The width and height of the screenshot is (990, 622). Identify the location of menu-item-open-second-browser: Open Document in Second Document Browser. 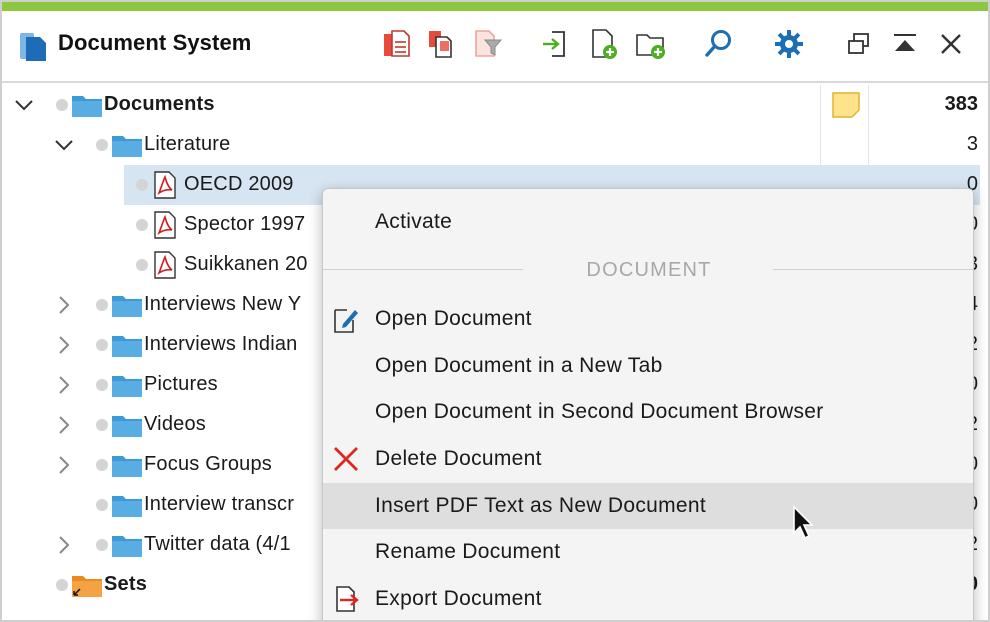
(648, 412).